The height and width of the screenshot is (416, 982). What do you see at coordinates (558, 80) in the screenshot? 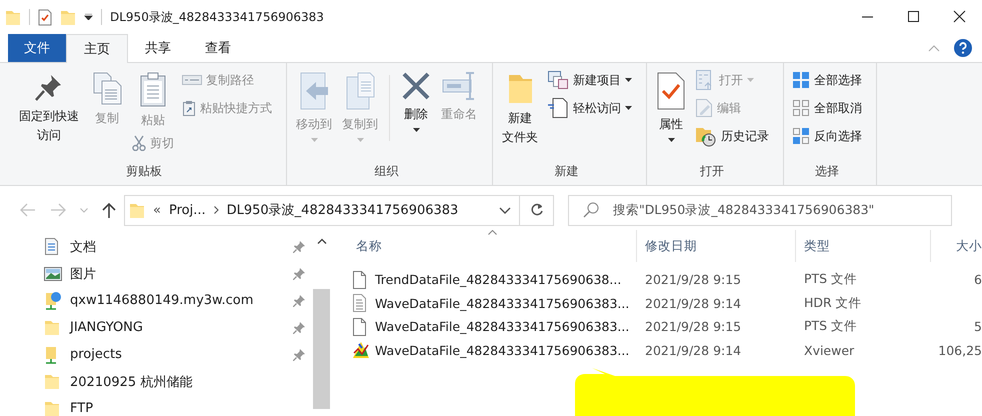
I see `new-item-icon` at bounding box center [558, 80].